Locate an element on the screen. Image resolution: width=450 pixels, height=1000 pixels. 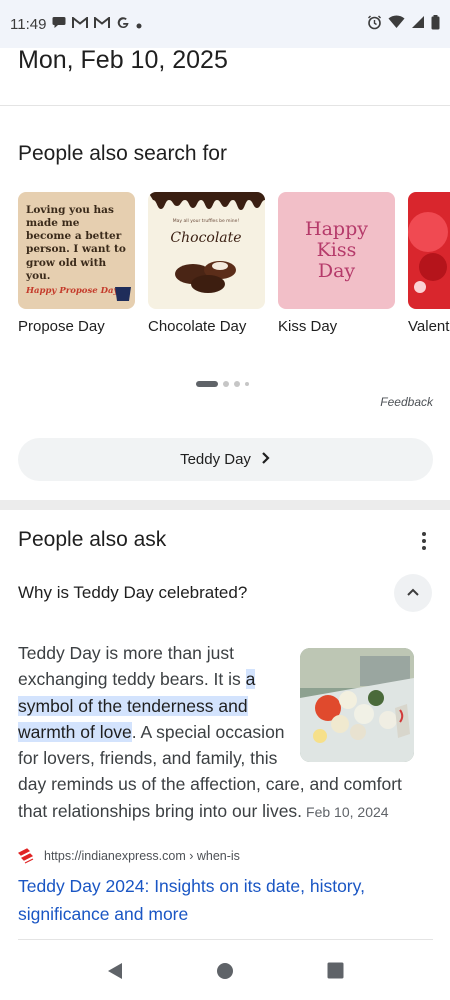
bouquet-illustration is located at coordinates (357, 705).